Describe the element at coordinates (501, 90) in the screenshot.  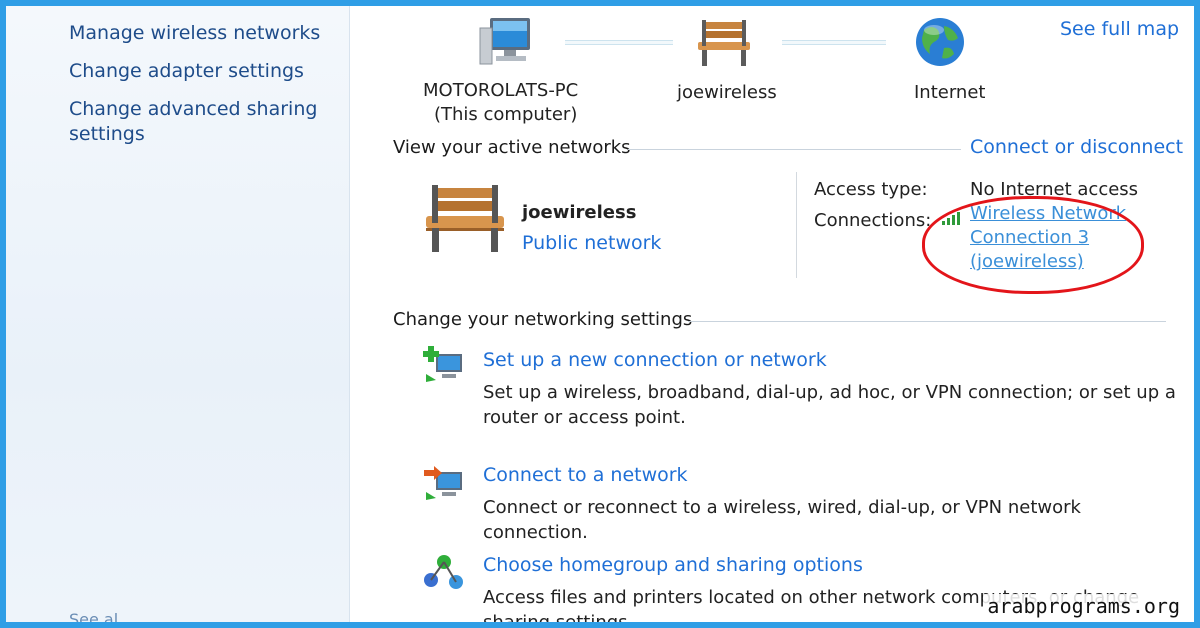
I see `computer-name: MOTOROLATS-PC` at that location.